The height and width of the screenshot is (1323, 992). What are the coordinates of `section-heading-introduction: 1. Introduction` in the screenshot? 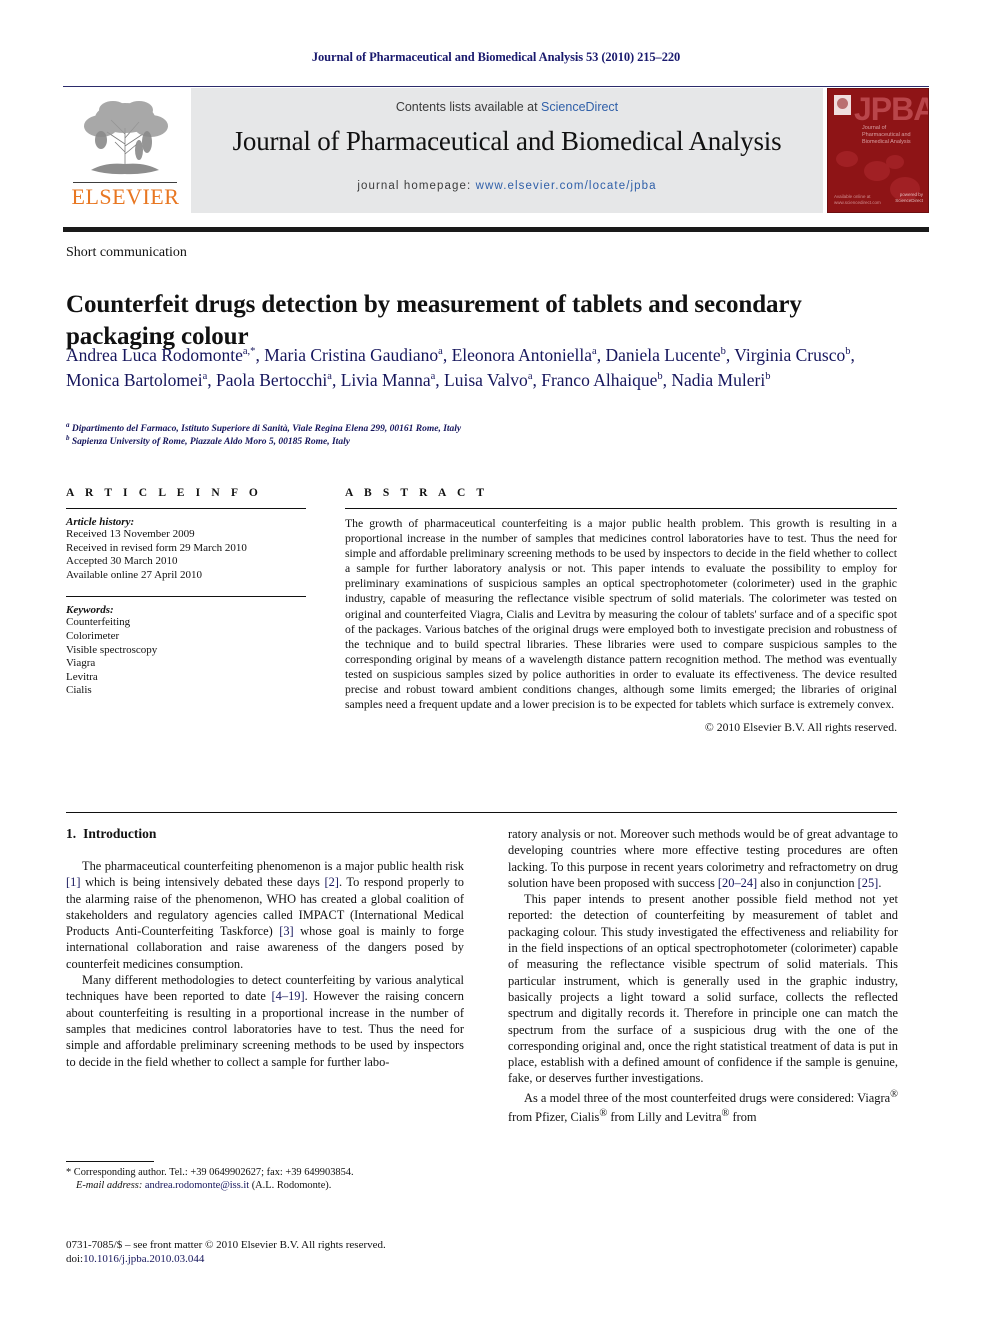 It's located at (265, 834).